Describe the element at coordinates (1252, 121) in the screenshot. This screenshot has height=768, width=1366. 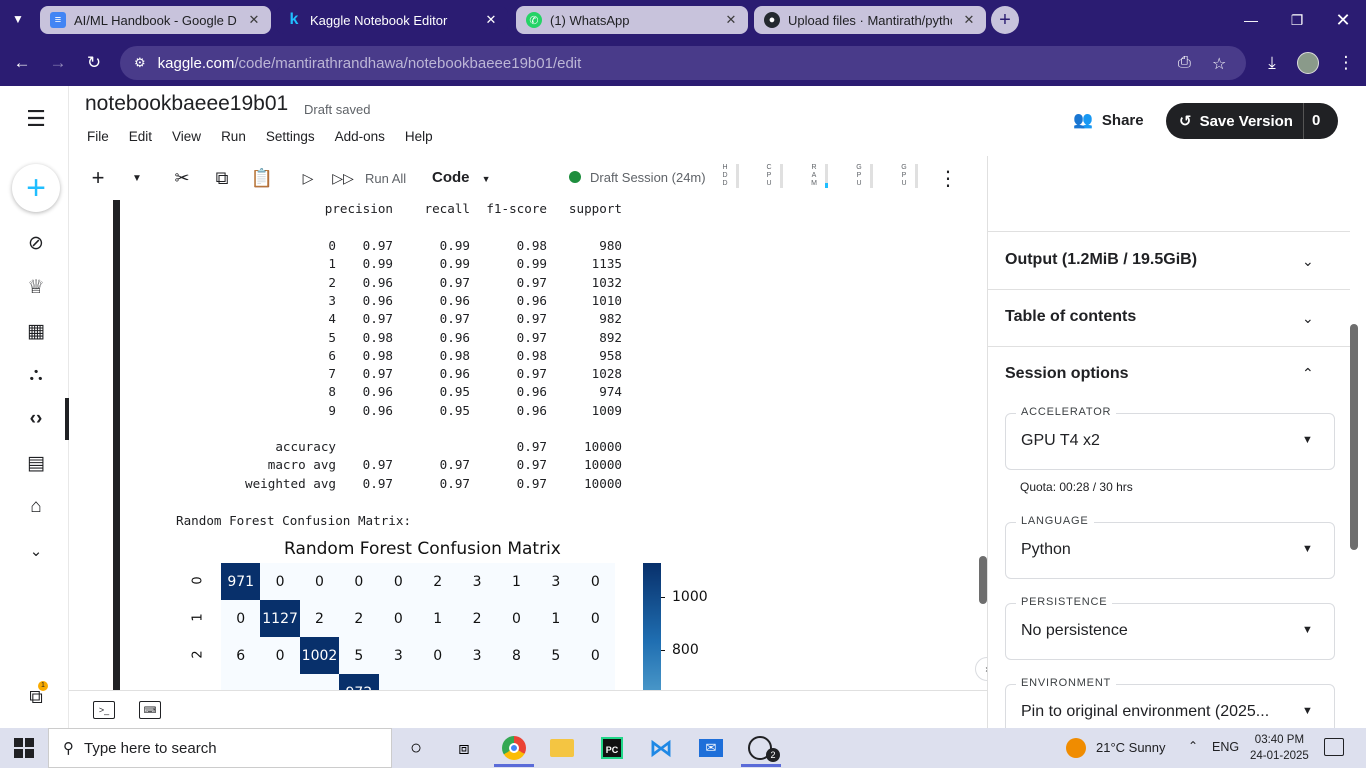
I see `save-version-button: ↺ Save Version 0` at that location.